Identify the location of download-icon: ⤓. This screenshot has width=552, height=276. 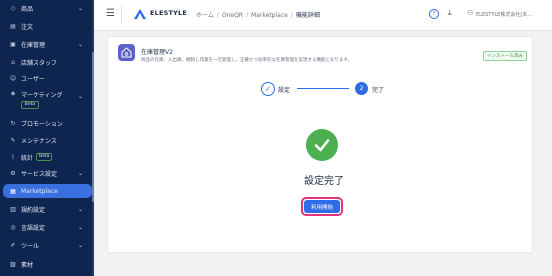
(450, 13).